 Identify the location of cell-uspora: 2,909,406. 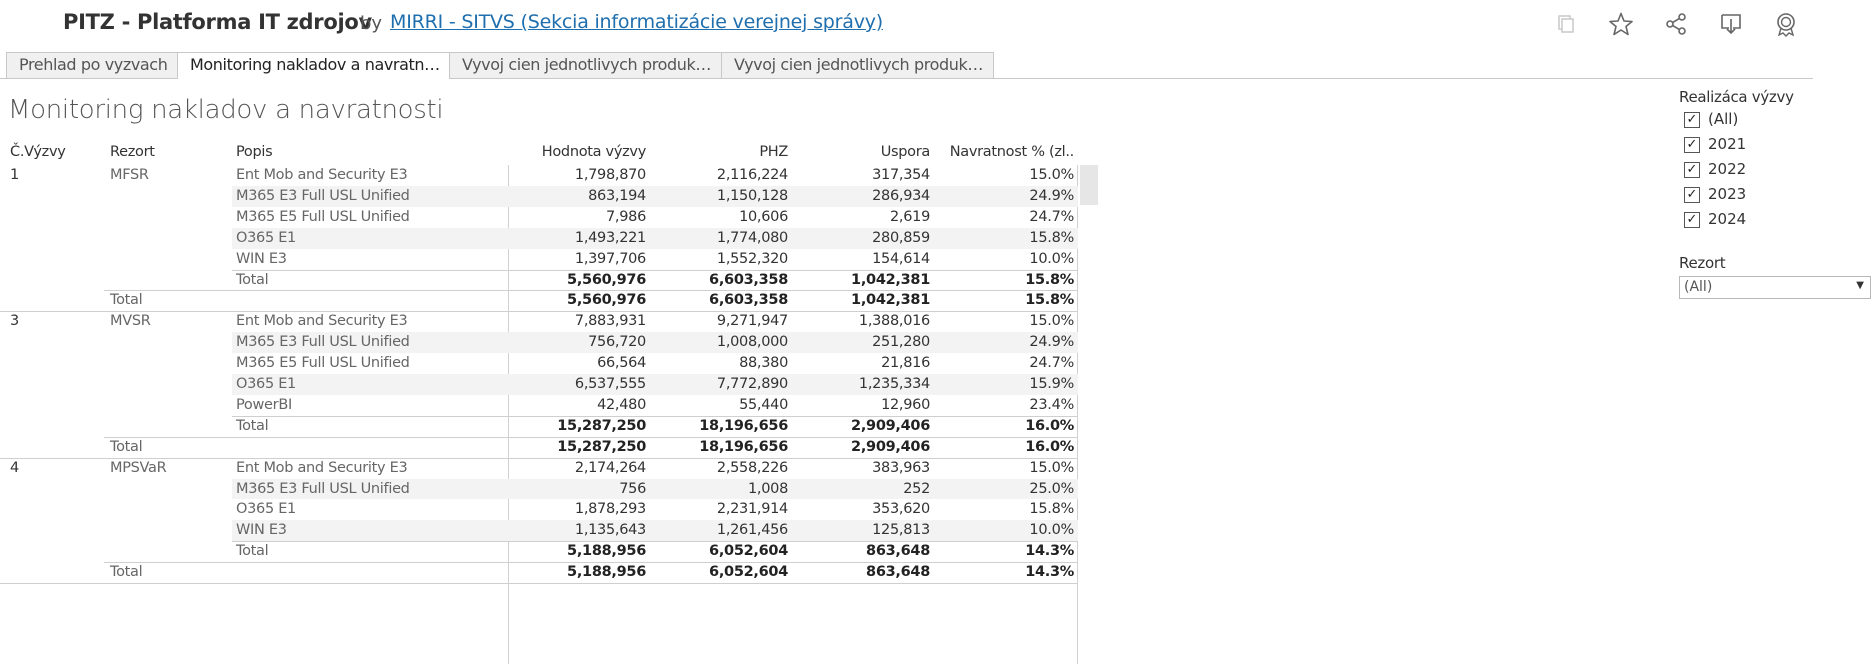
(890, 425).